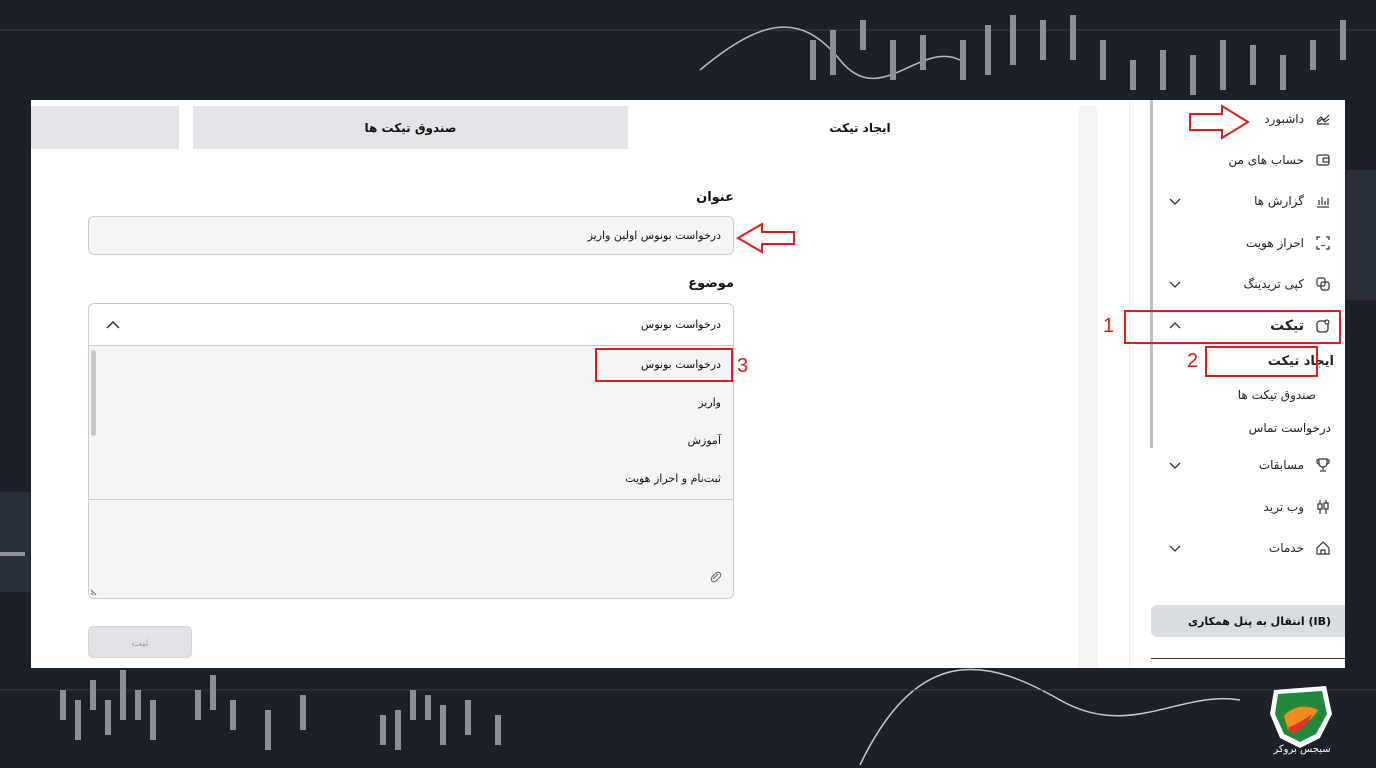  I want to click on annotation-box-create-ticket, so click(1261, 361).